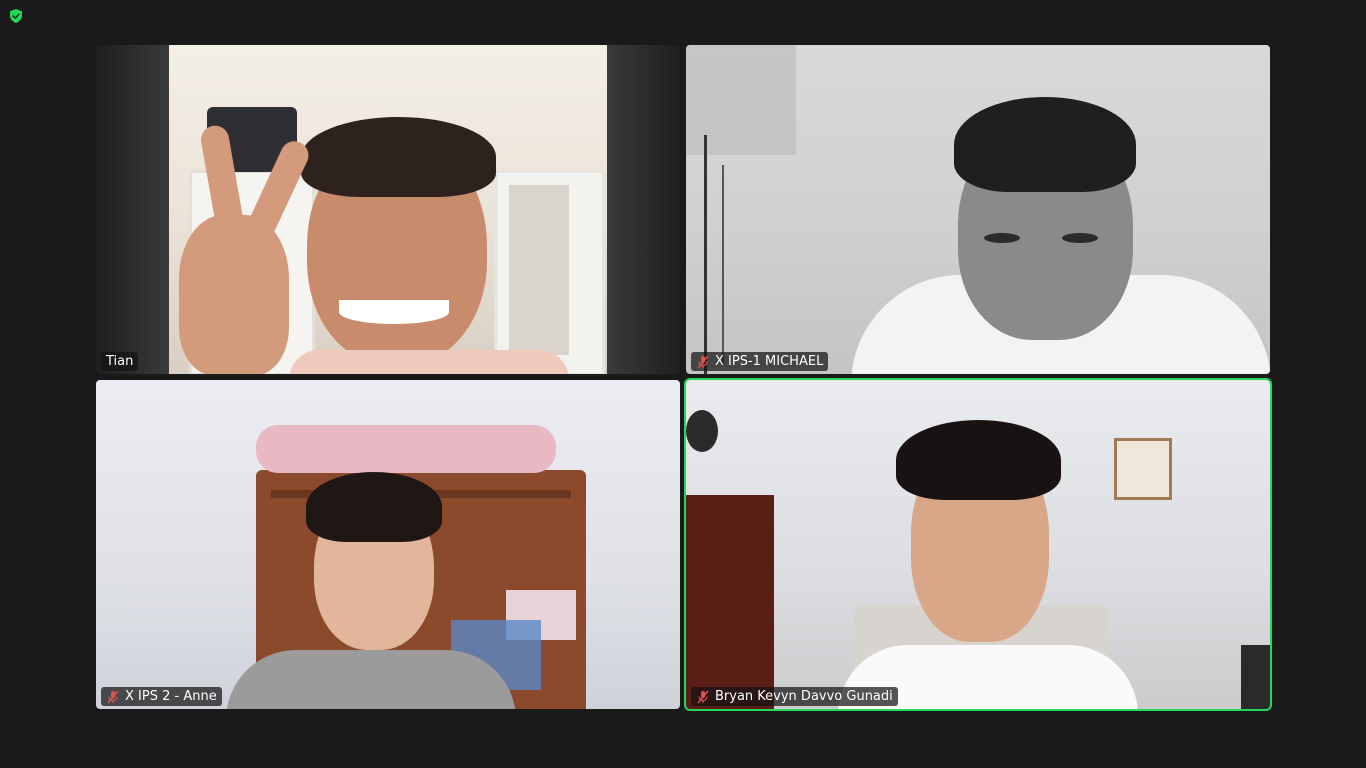 The image size is (1366, 768). I want to click on participant-name-tag: Tian, so click(120, 361).